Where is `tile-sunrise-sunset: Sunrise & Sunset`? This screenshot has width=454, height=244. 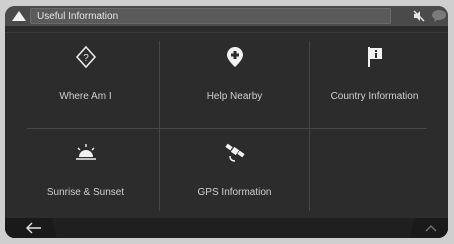
tile-sunrise-sunset: Sunrise & Sunset is located at coordinates (85, 175).